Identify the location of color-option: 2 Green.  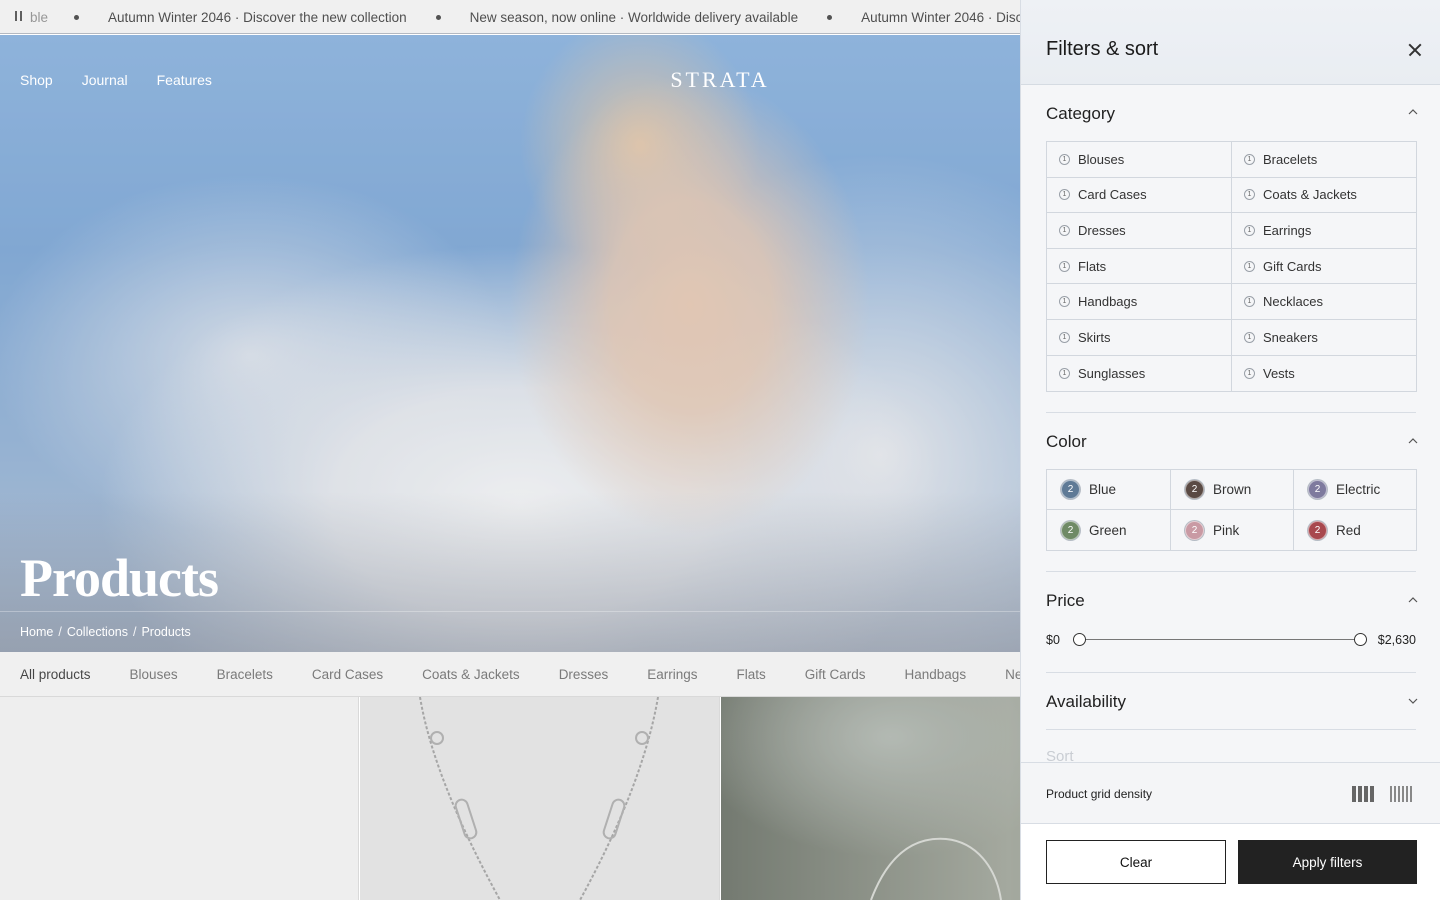
(1109, 530).